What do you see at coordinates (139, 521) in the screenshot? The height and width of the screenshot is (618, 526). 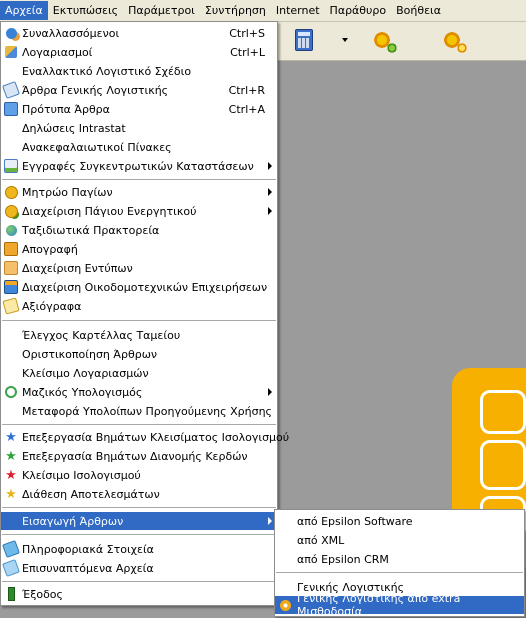 I see `menu-item-import-entries: Εισαγωγή Άρθρων` at bounding box center [139, 521].